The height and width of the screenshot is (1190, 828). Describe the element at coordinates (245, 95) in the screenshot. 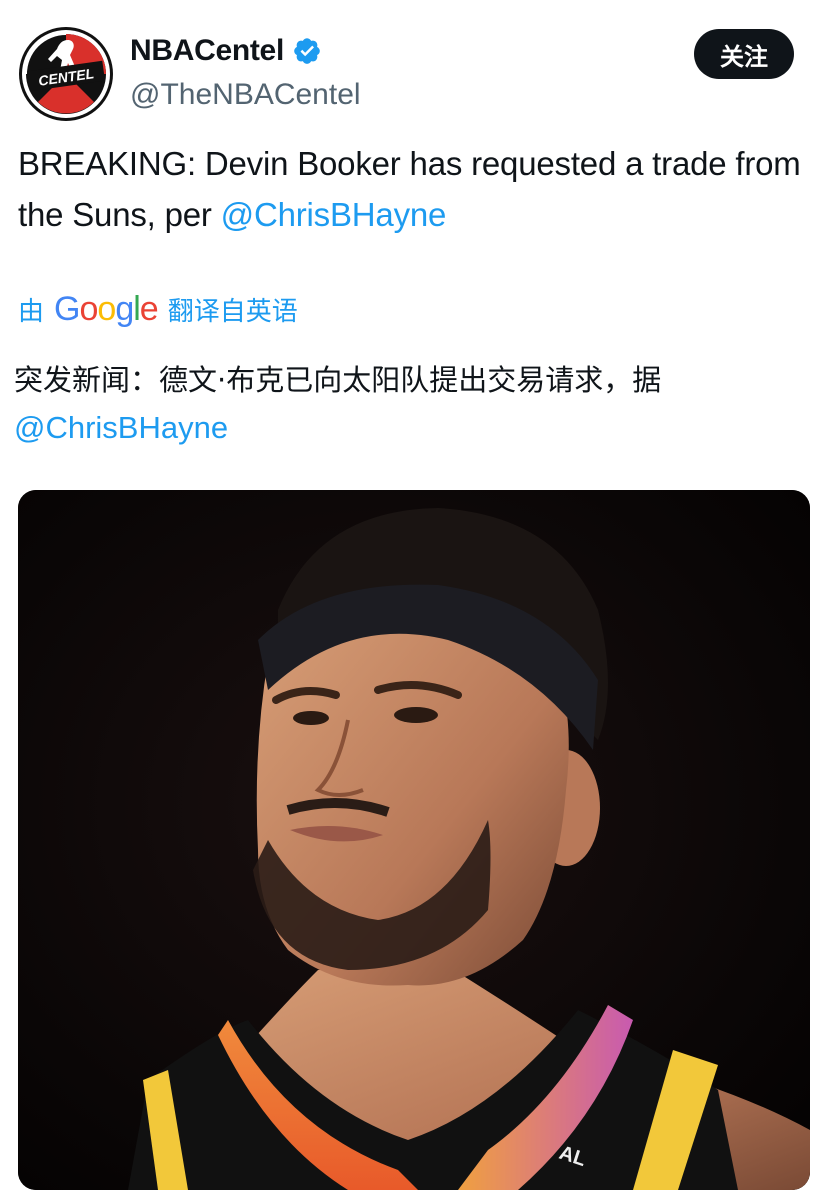

I see `handle: @TheNBACentel` at that location.